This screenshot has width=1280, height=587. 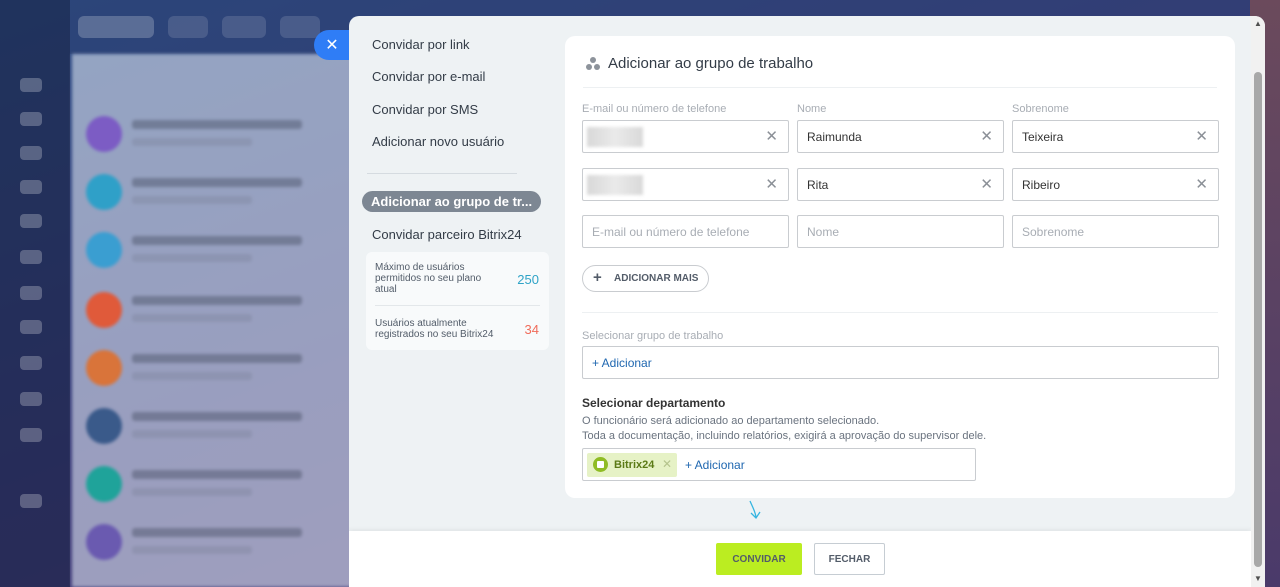 What do you see at coordinates (715, 465) in the screenshot?
I see `add-department-link: + Adicionar` at bounding box center [715, 465].